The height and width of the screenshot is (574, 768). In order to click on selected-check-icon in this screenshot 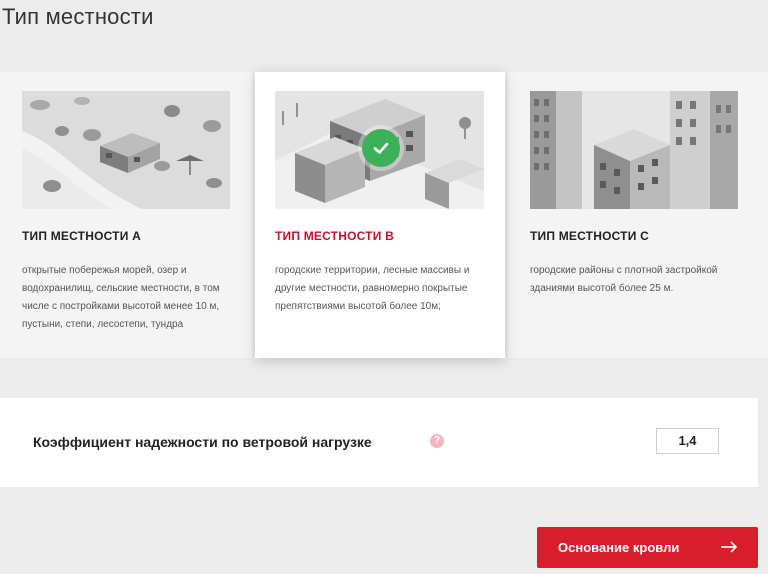, I will do `click(381, 148)`.